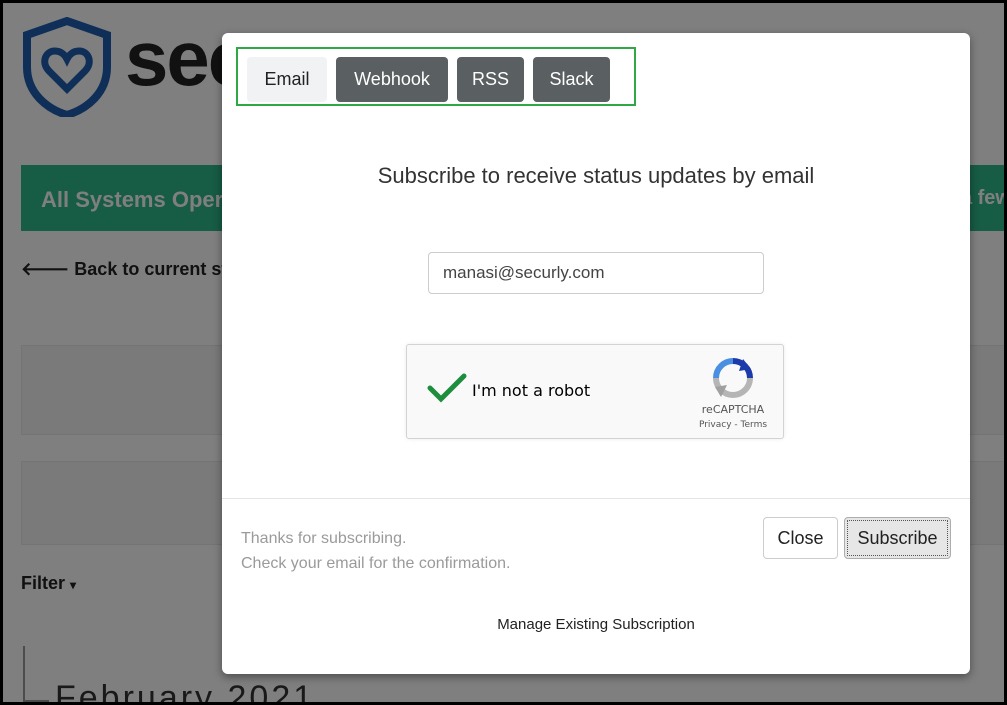 The height and width of the screenshot is (705, 1007). What do you see at coordinates (897, 538) in the screenshot?
I see `subscribe-button: Subscribe` at bounding box center [897, 538].